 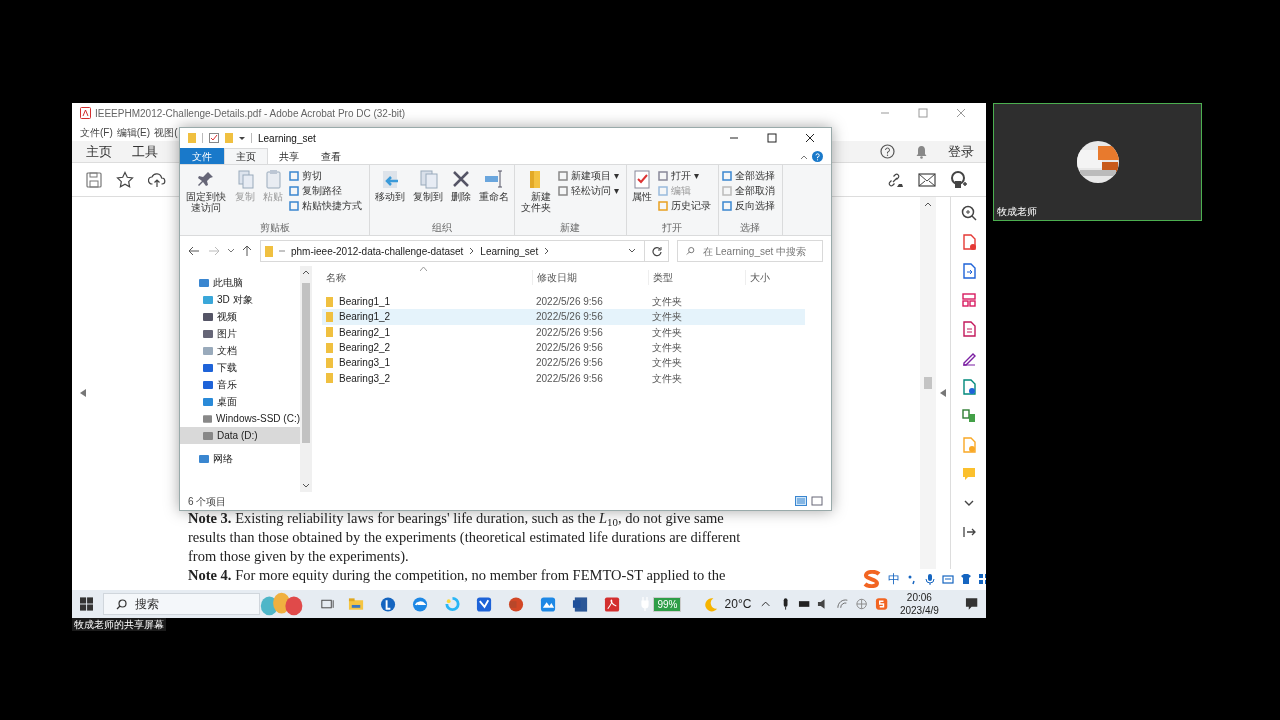 I want to click on punctuation-icon, so click(x=912, y=579).